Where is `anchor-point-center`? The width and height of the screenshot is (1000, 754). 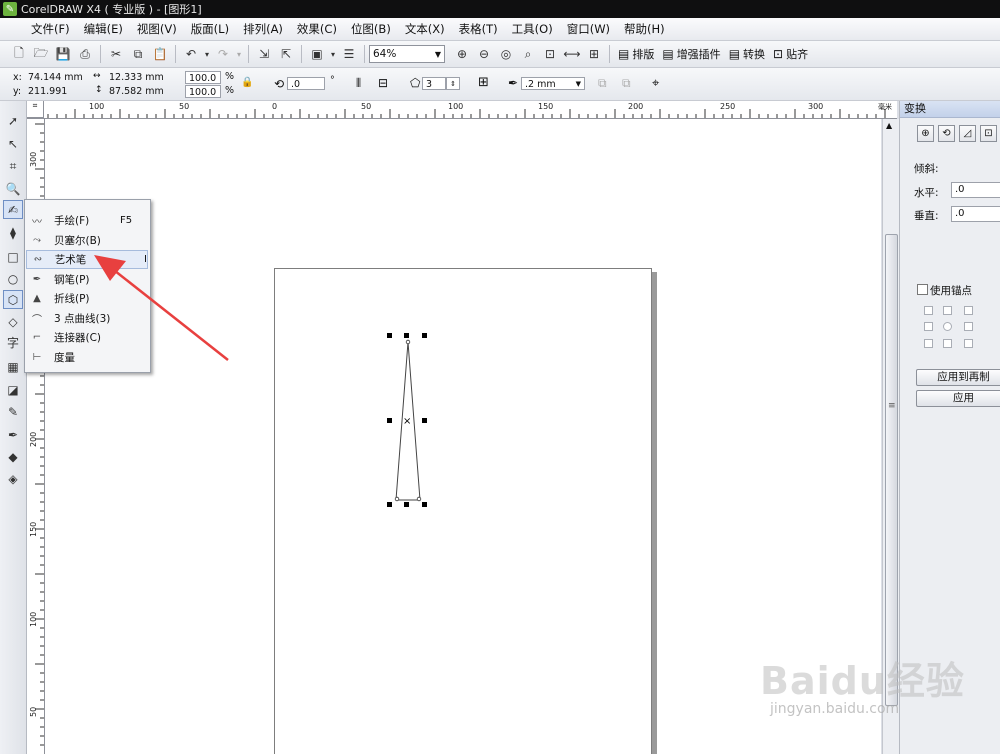
anchor-point-center is located at coordinates (947, 326).